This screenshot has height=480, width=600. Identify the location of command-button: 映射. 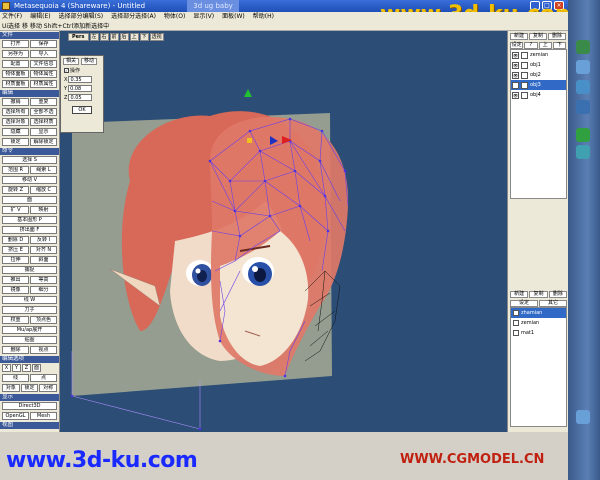
(43, 210).